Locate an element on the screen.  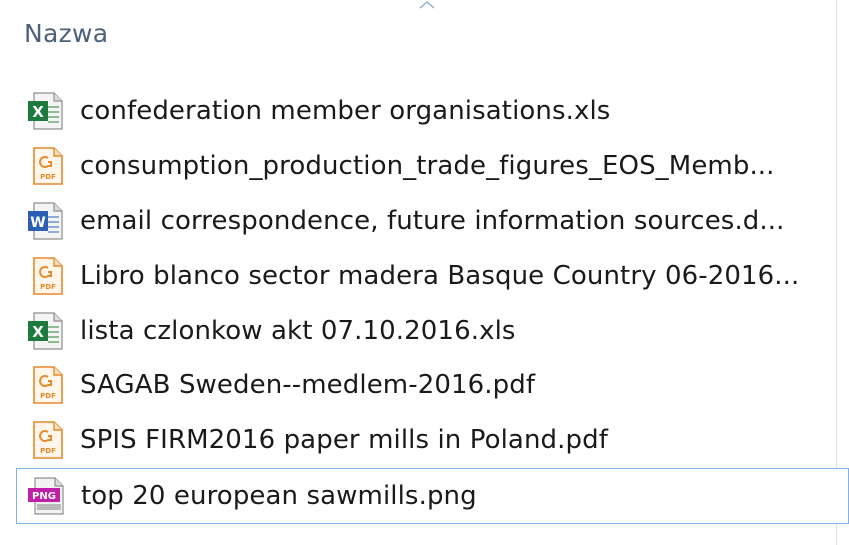
file-row: X lista czlonkow akt 07.10.2016.xls is located at coordinates (424, 330).